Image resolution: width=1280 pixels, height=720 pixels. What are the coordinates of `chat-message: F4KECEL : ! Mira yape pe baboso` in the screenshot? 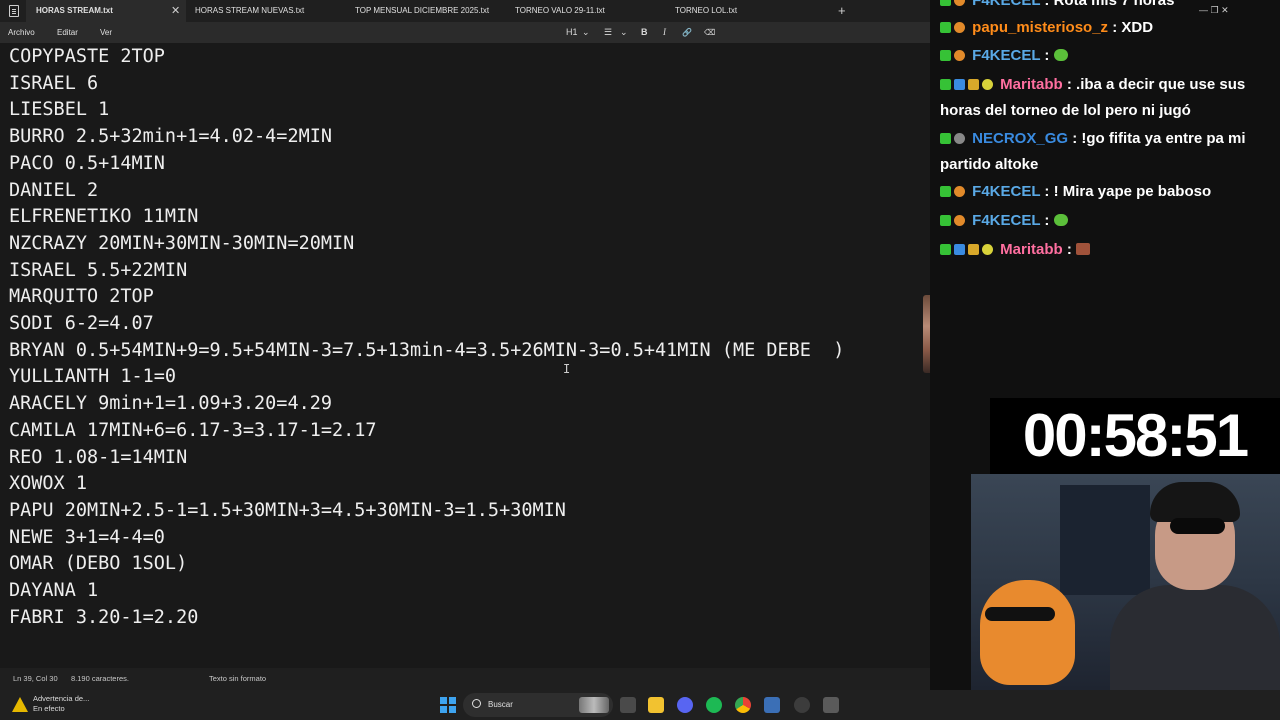 It's located at (1107, 192).